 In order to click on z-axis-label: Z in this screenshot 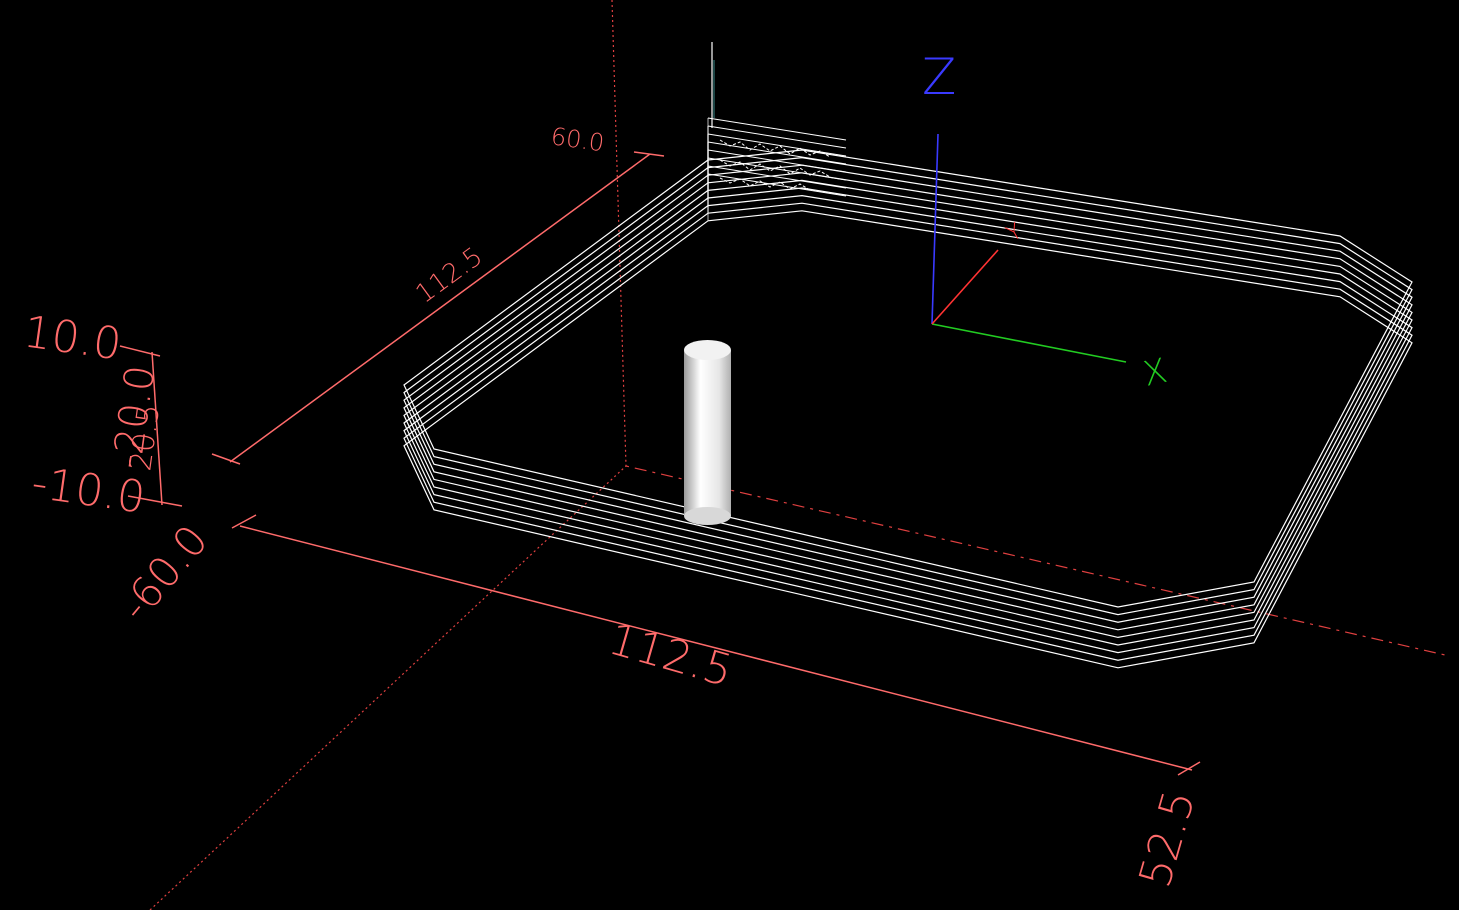, I will do `click(939, 77)`.